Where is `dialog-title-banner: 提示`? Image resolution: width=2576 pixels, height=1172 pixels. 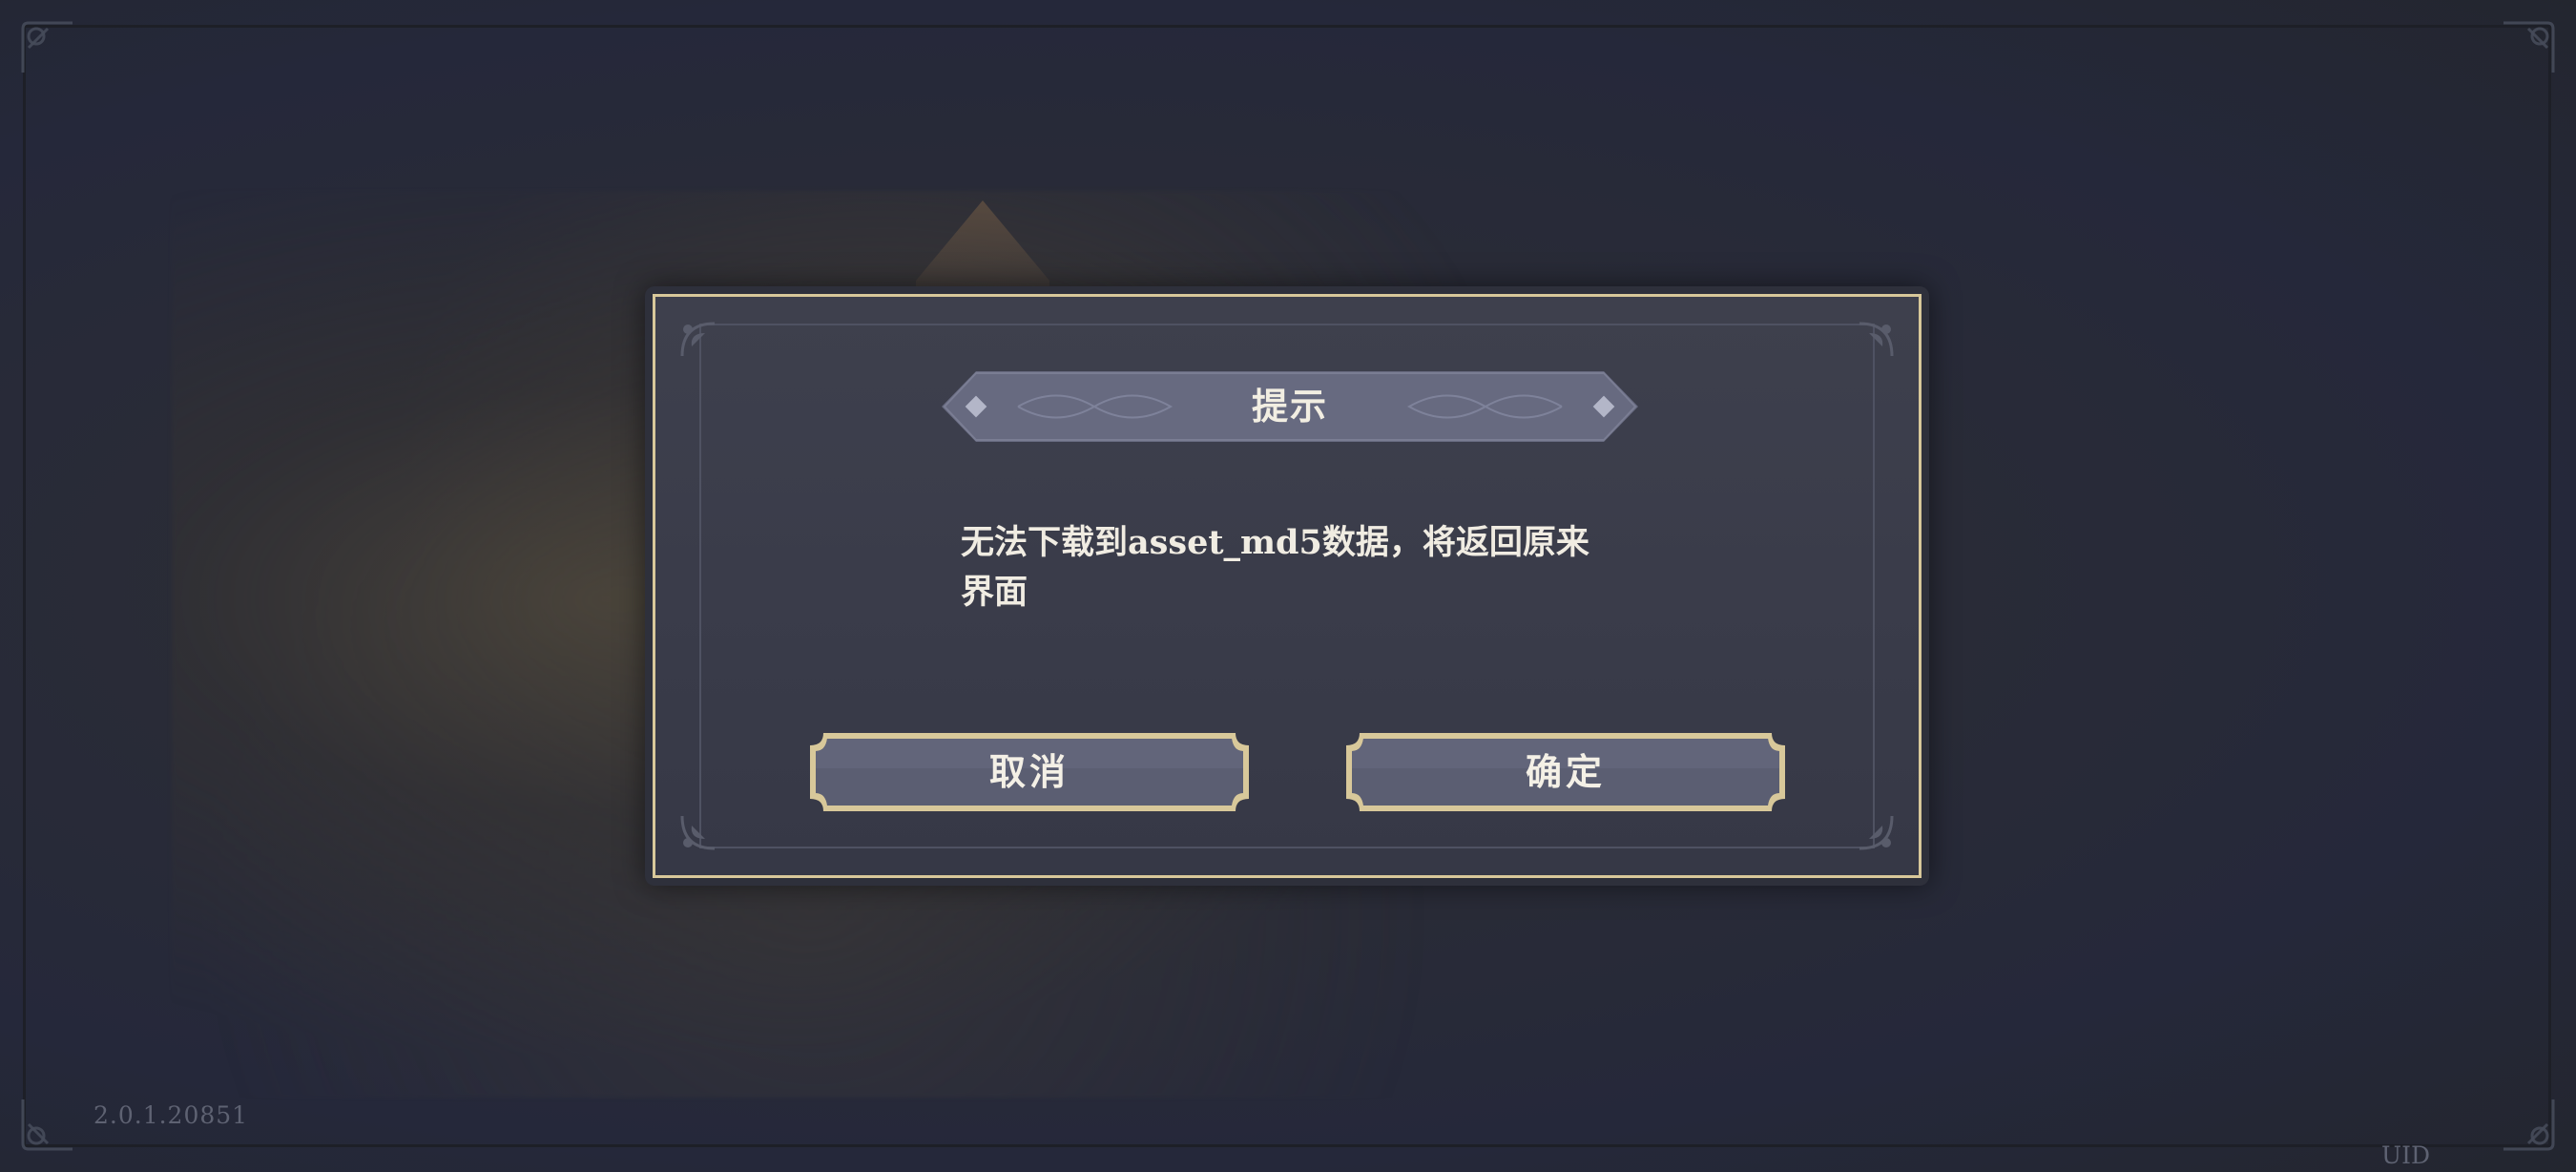
dialog-title-banner: 提示 is located at coordinates (1290, 407).